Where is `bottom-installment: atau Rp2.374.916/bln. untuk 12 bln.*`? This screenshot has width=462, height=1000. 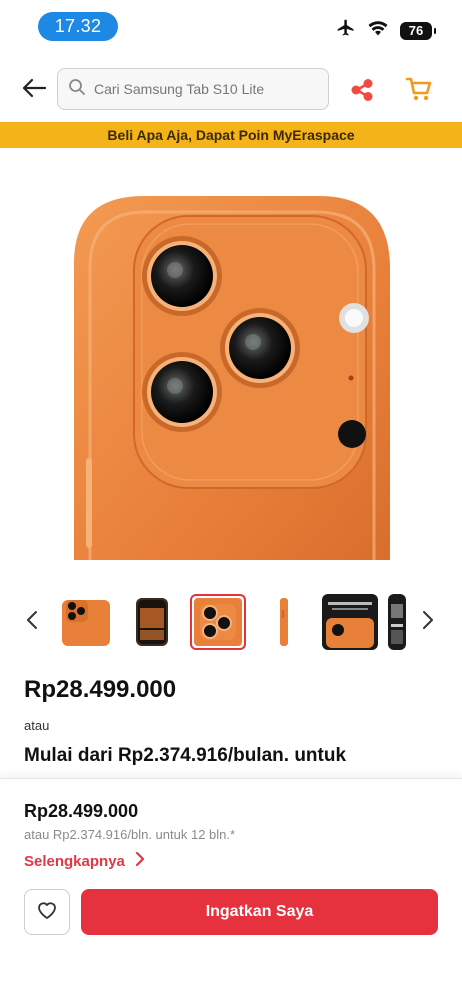 bottom-installment: atau Rp2.374.916/bln. untuk 12 bln.* is located at coordinates (130, 834).